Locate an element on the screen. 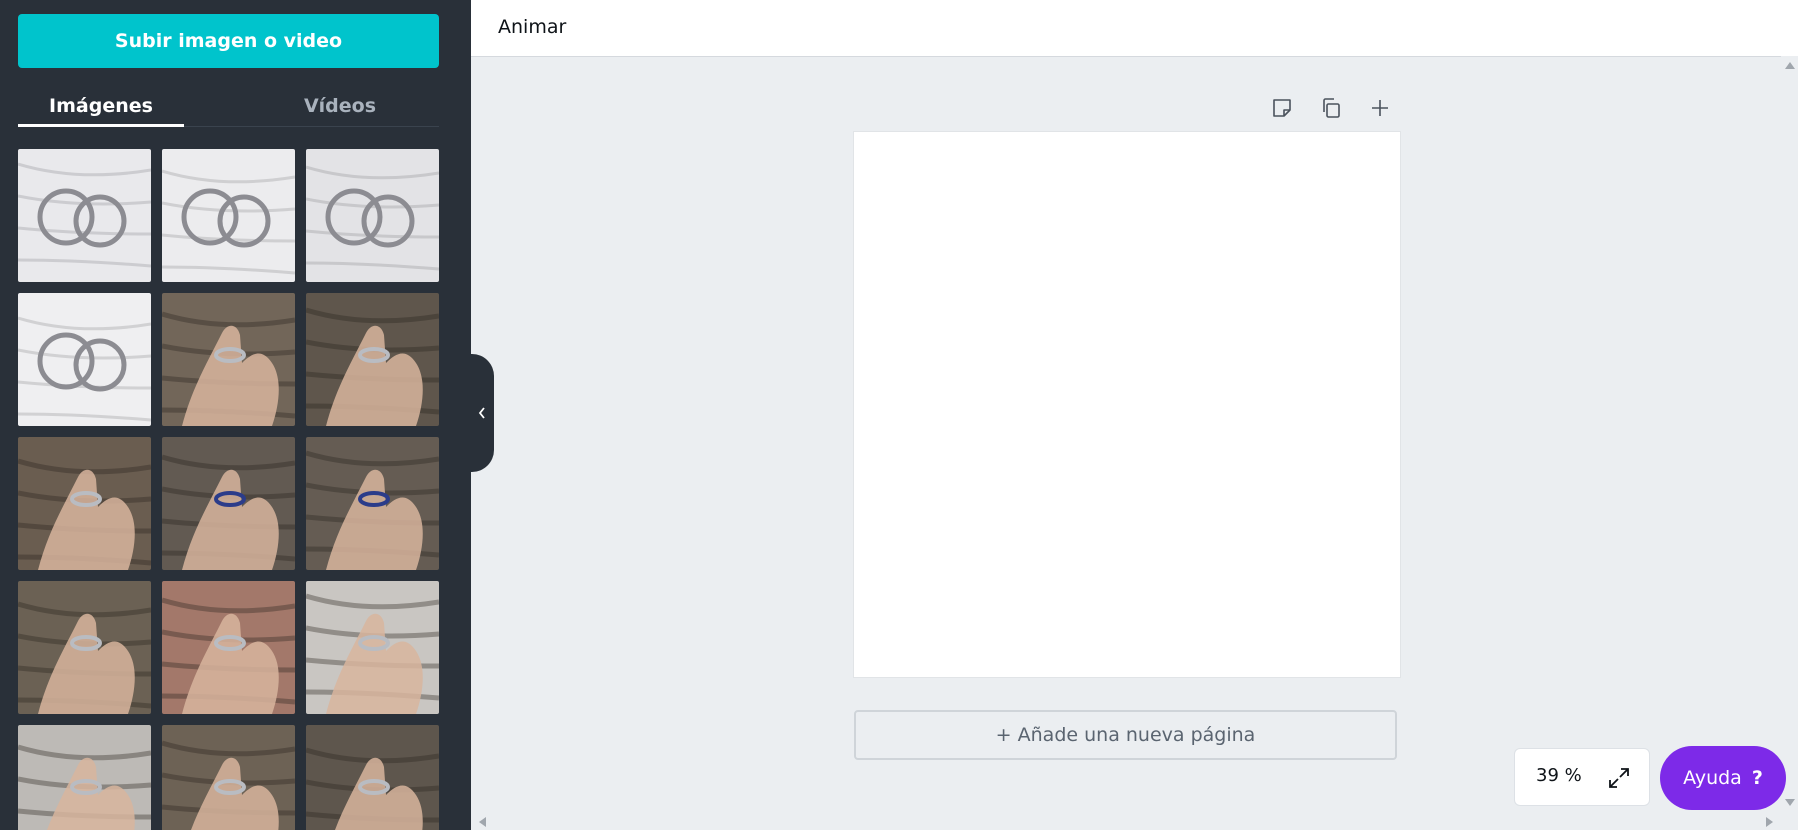 The image size is (1798, 830). help-button: Ayuda ? is located at coordinates (1723, 778).